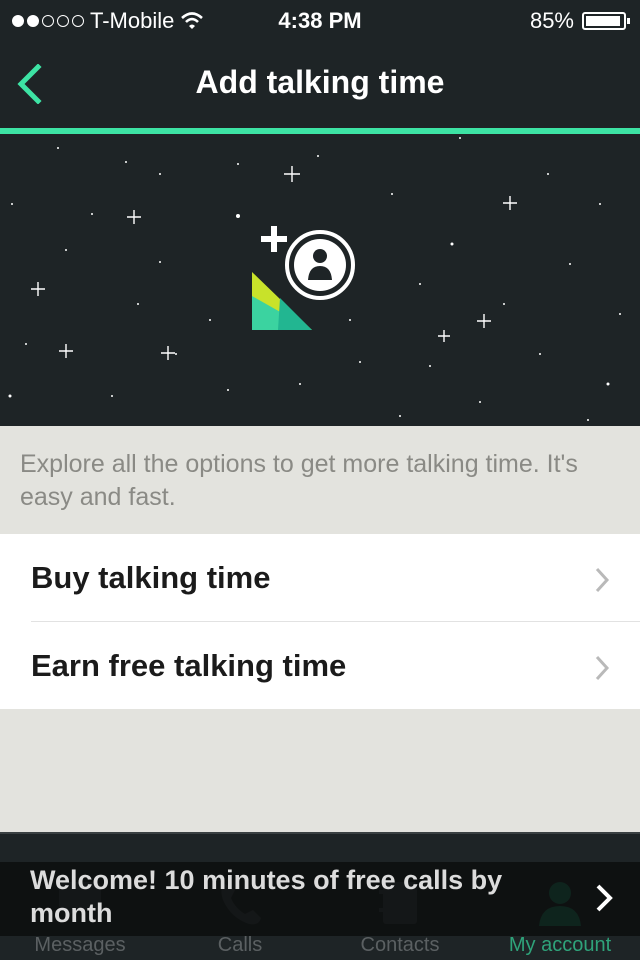  What do you see at coordinates (151, 577) in the screenshot?
I see `option-label: Buy talking time` at bounding box center [151, 577].